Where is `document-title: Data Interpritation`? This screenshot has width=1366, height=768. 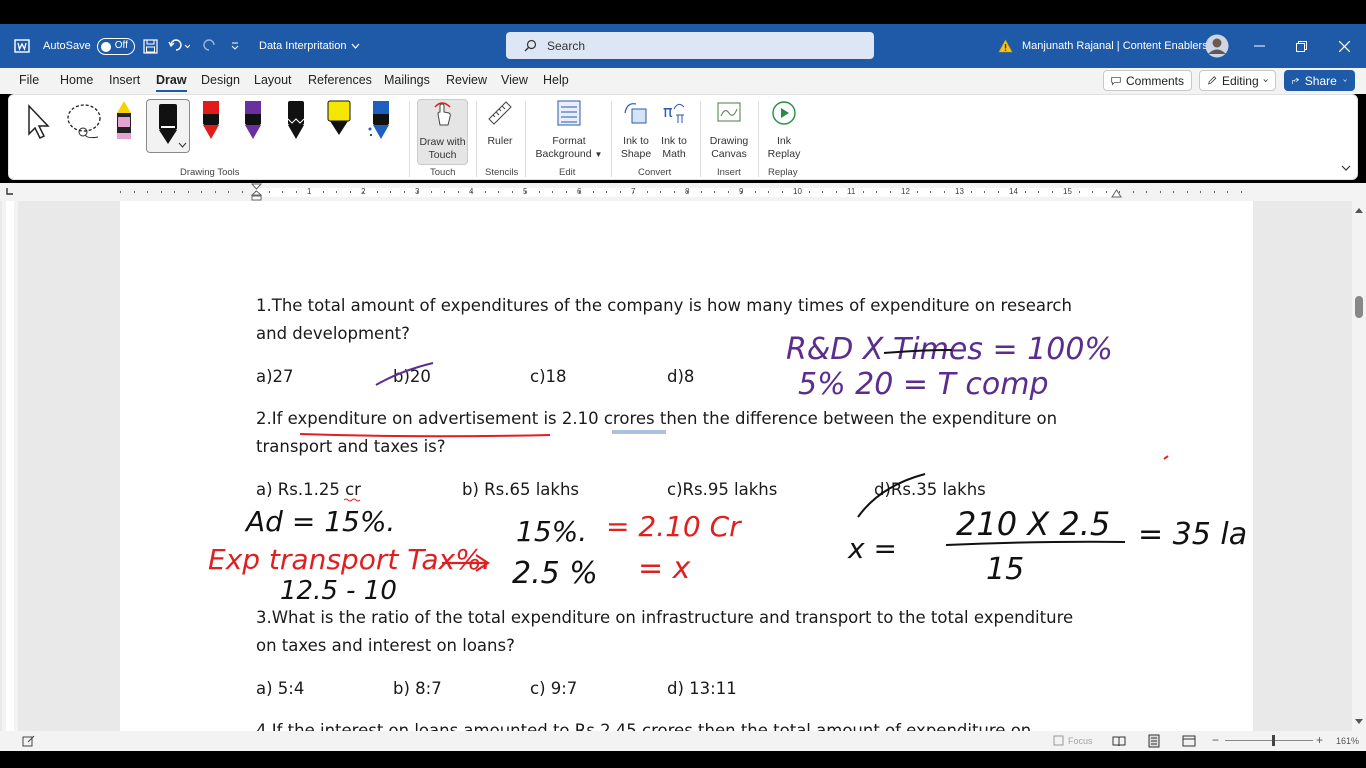
document-title: Data Interpritation is located at coordinates (309, 46).